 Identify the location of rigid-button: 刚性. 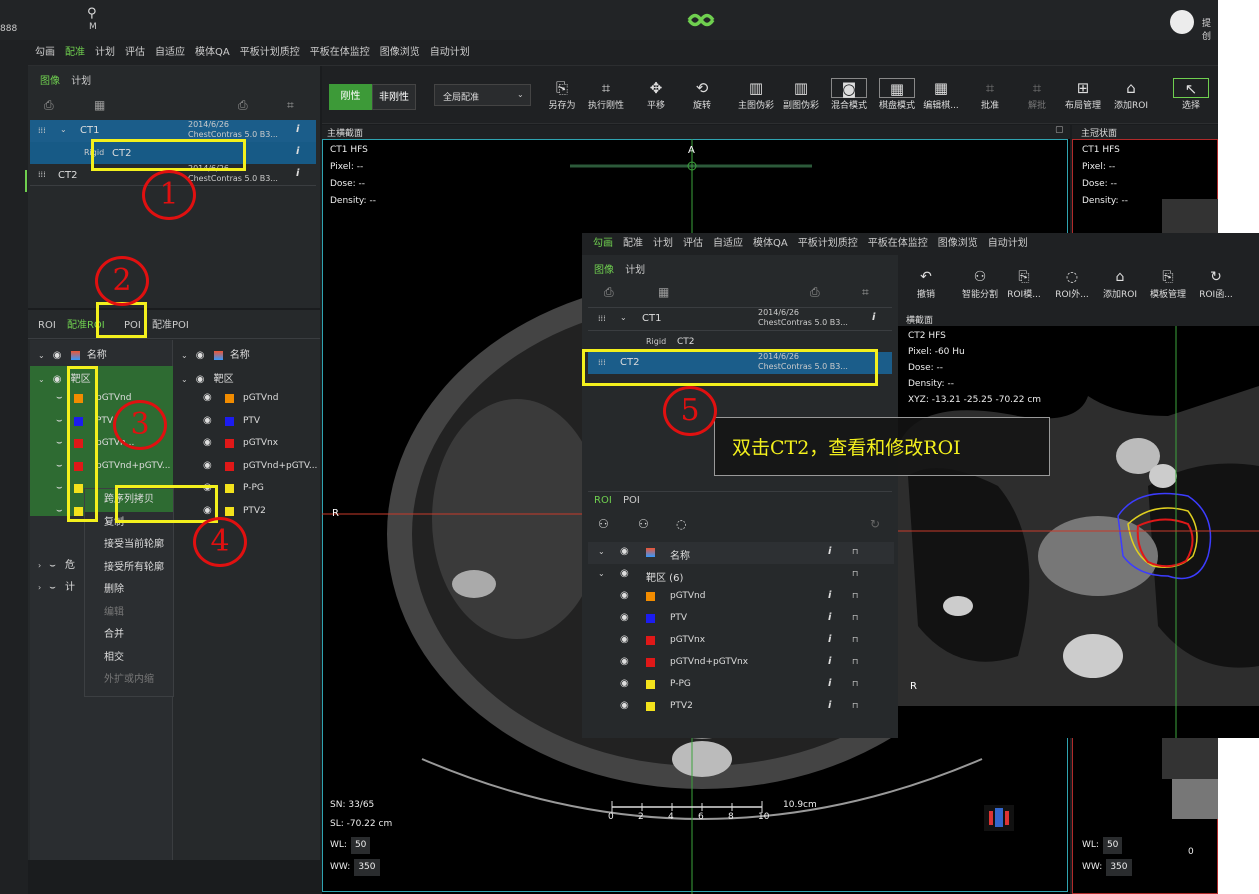
(350, 97).